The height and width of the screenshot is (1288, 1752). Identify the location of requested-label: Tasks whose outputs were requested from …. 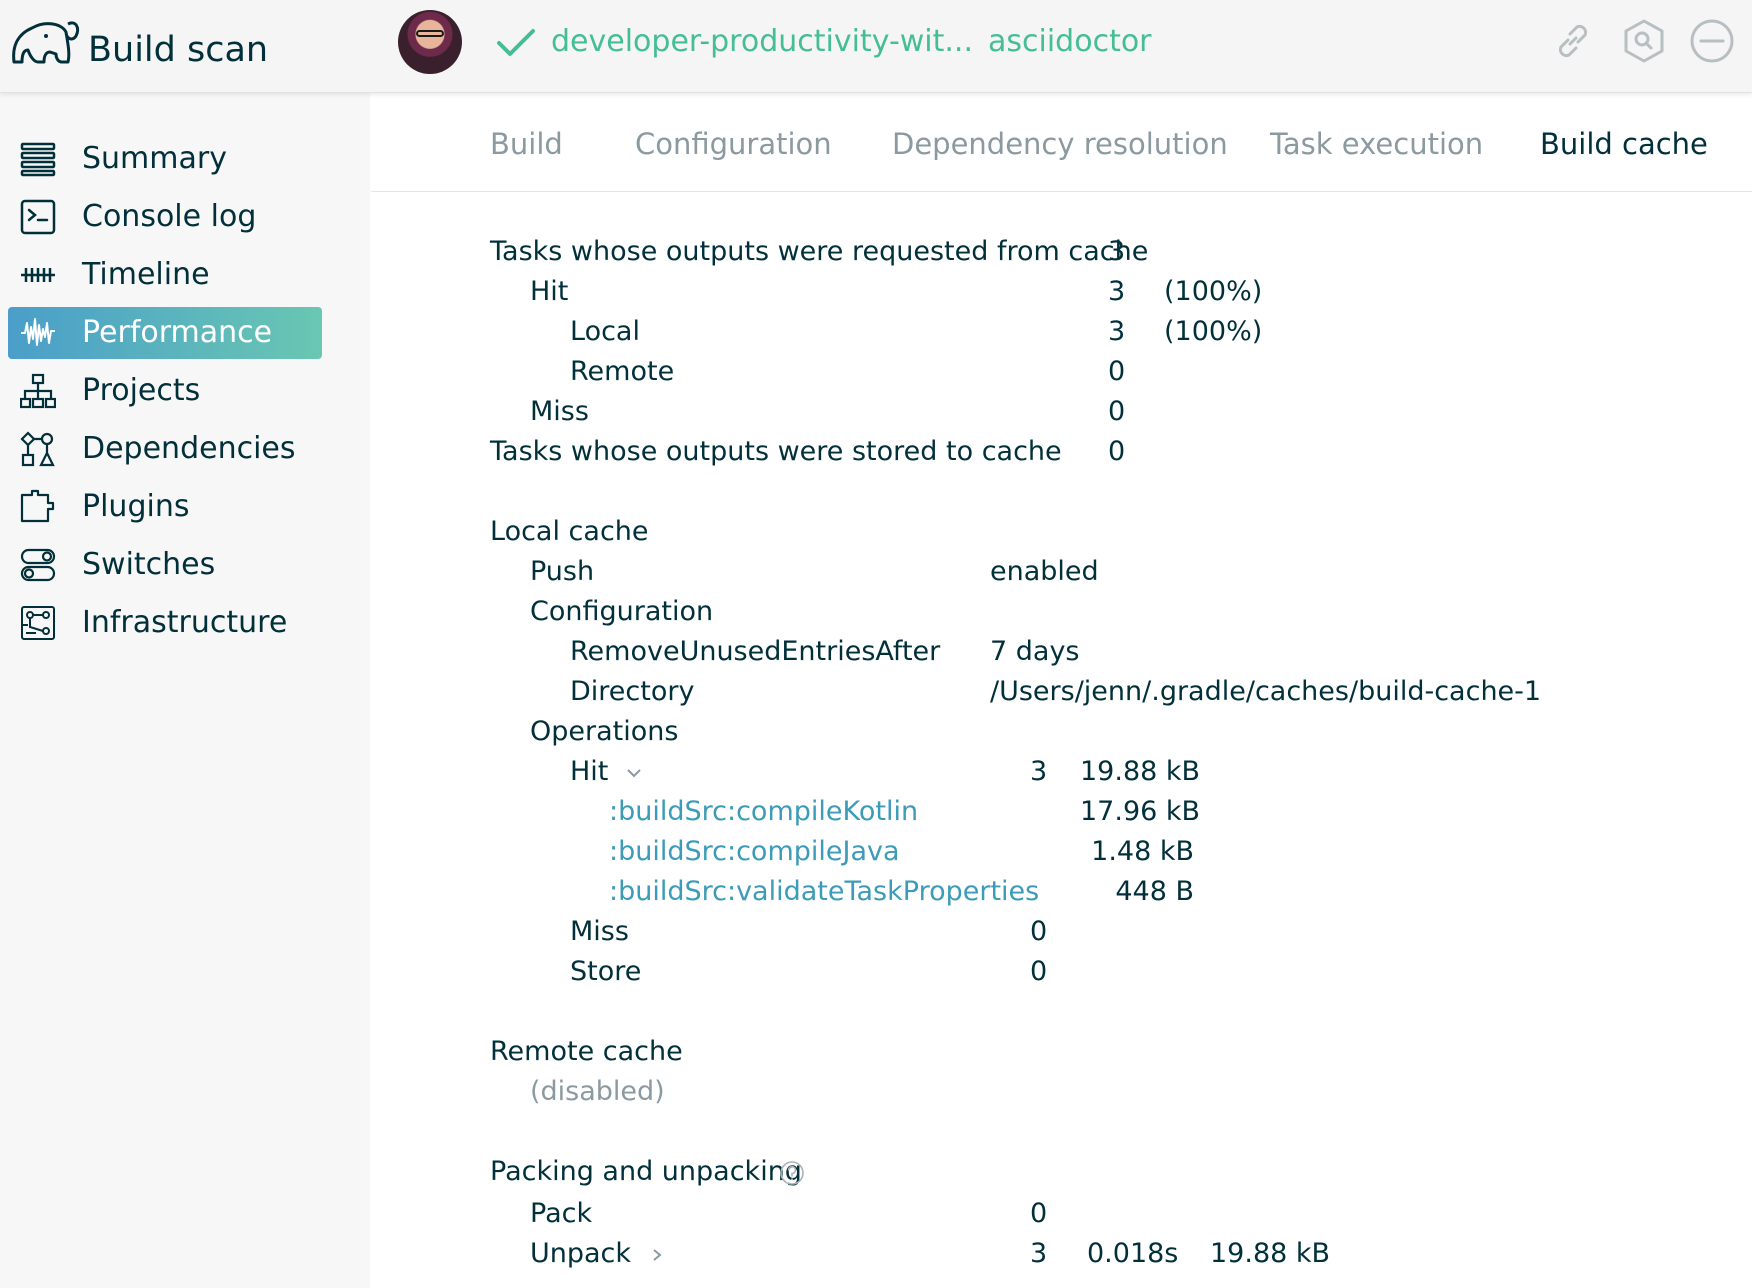
(819, 251).